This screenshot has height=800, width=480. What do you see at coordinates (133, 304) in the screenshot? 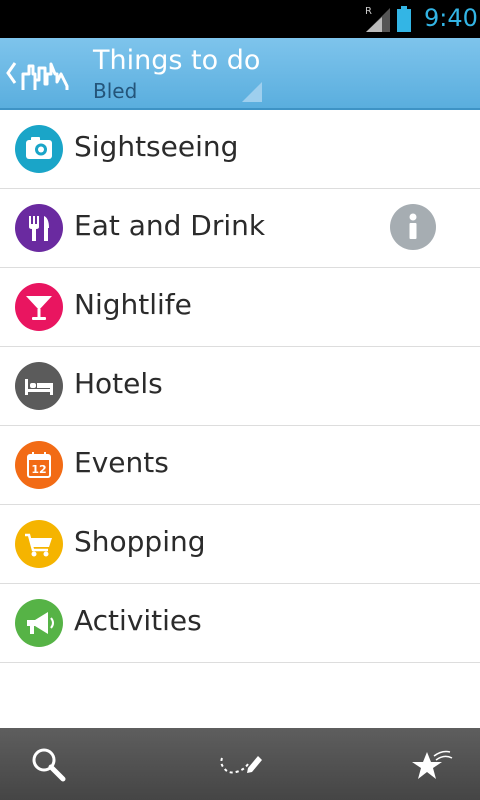
I see `list-item-label: Nightlife` at bounding box center [133, 304].